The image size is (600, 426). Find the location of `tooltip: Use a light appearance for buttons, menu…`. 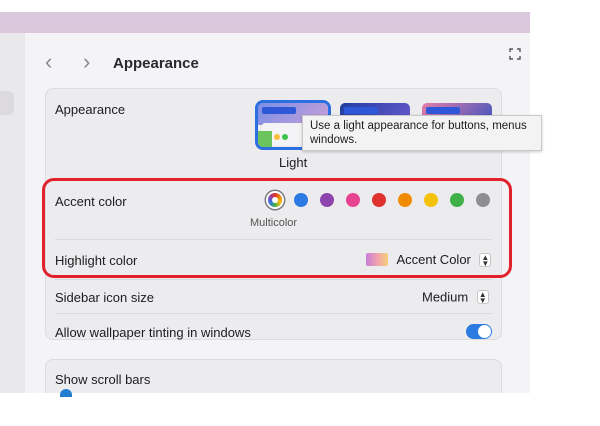

tooltip: Use a light appearance for buttons, menu… is located at coordinates (422, 133).